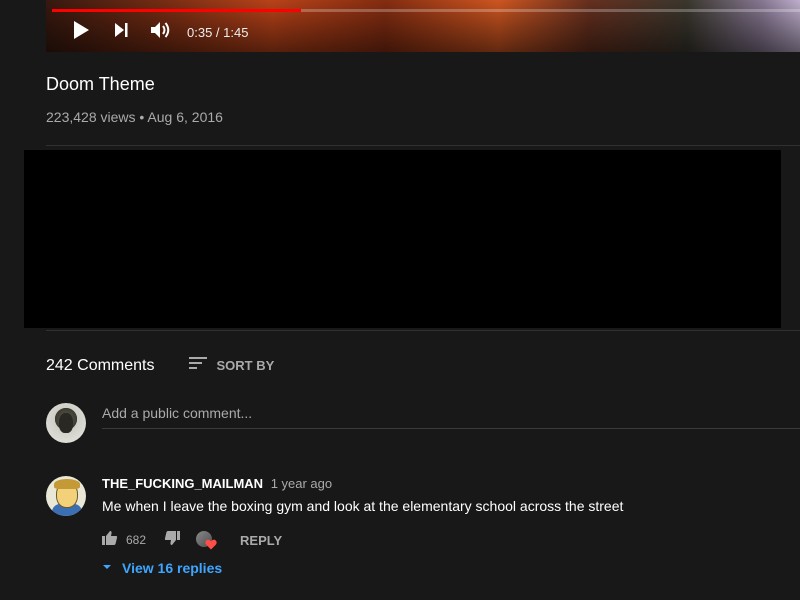 This screenshot has height=600, width=800. Describe the element at coordinates (191, 540) in the screenshot. I see `comment-actions: 682 REPLY` at that location.